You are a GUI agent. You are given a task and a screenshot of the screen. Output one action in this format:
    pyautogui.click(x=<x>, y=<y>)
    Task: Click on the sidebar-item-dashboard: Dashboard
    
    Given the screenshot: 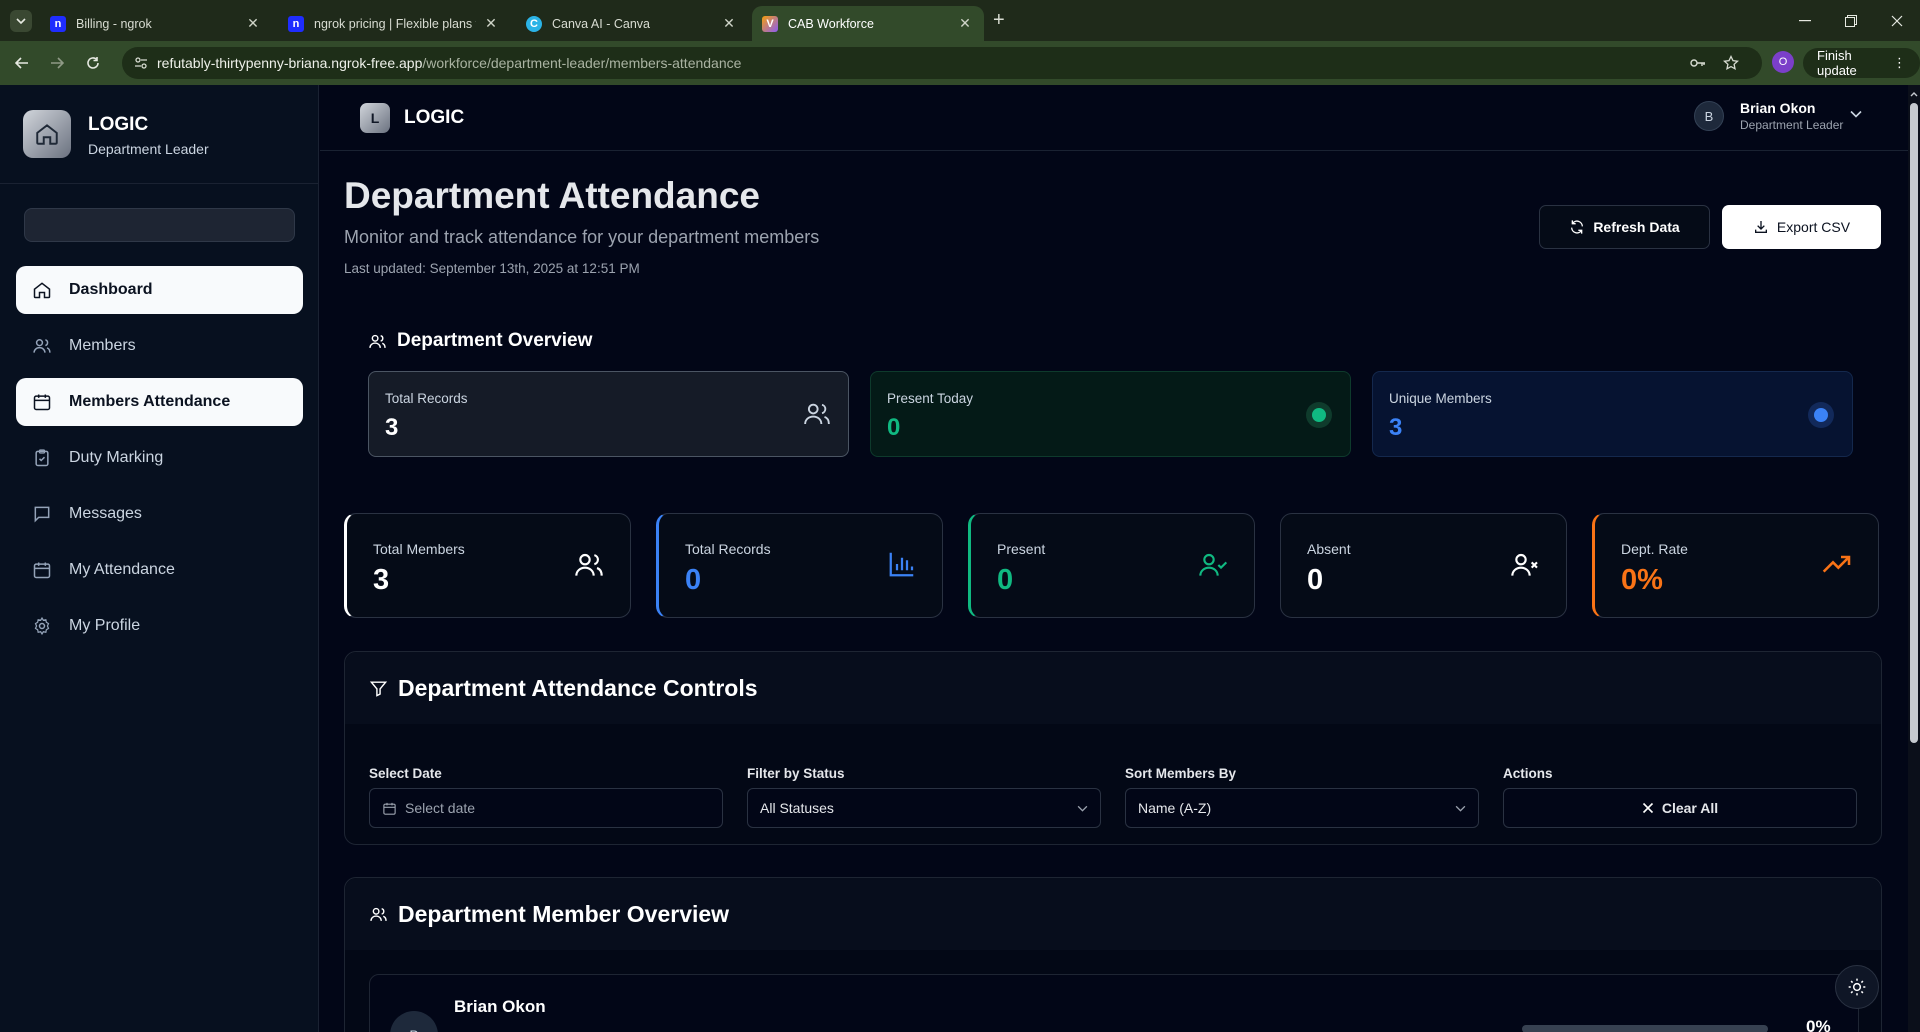 What is the action you would take?
    pyautogui.click(x=159, y=290)
    